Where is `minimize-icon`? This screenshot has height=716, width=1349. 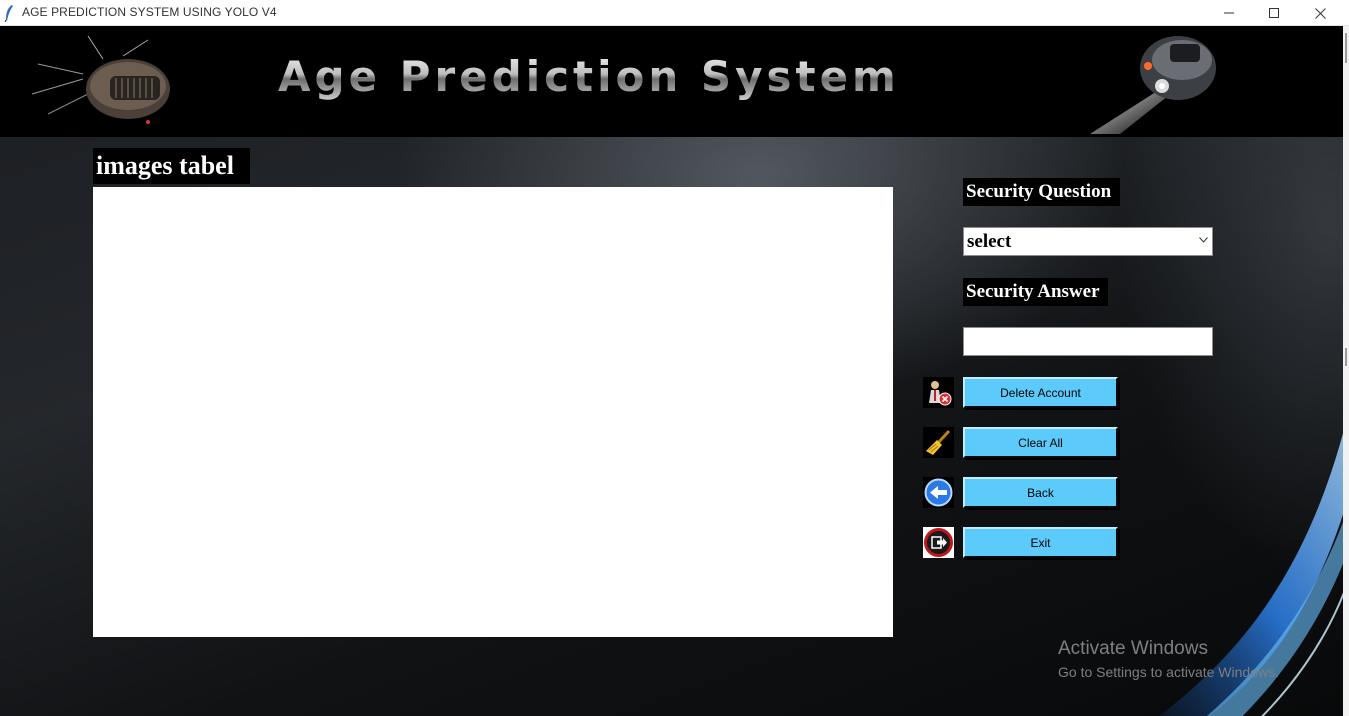
minimize-icon is located at coordinates (1229, 13).